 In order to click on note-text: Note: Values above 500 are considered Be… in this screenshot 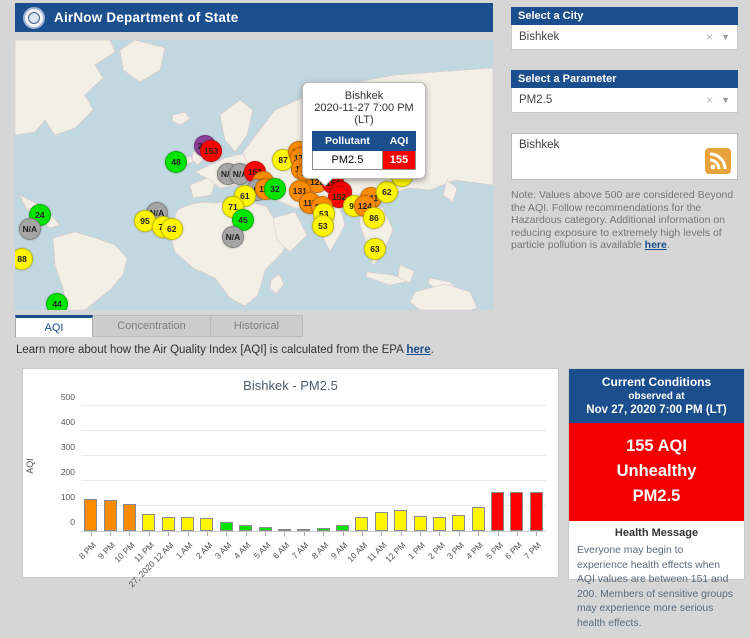, I will do `click(622, 220)`.